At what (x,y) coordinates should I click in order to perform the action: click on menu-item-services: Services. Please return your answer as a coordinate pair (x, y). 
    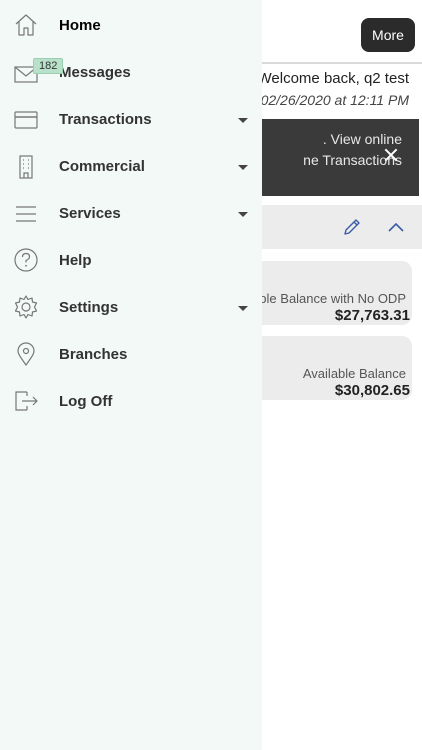
    Looking at the image, I should click on (131, 213).